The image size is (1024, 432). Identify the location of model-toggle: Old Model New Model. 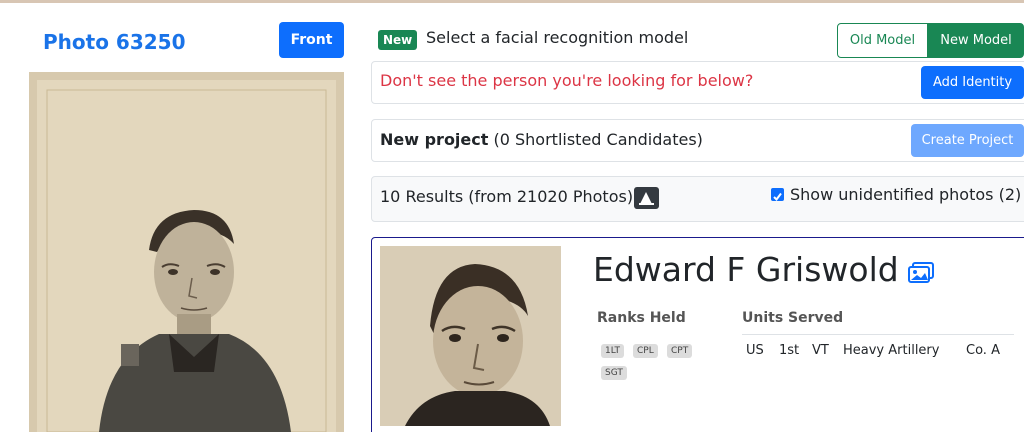
(930, 40).